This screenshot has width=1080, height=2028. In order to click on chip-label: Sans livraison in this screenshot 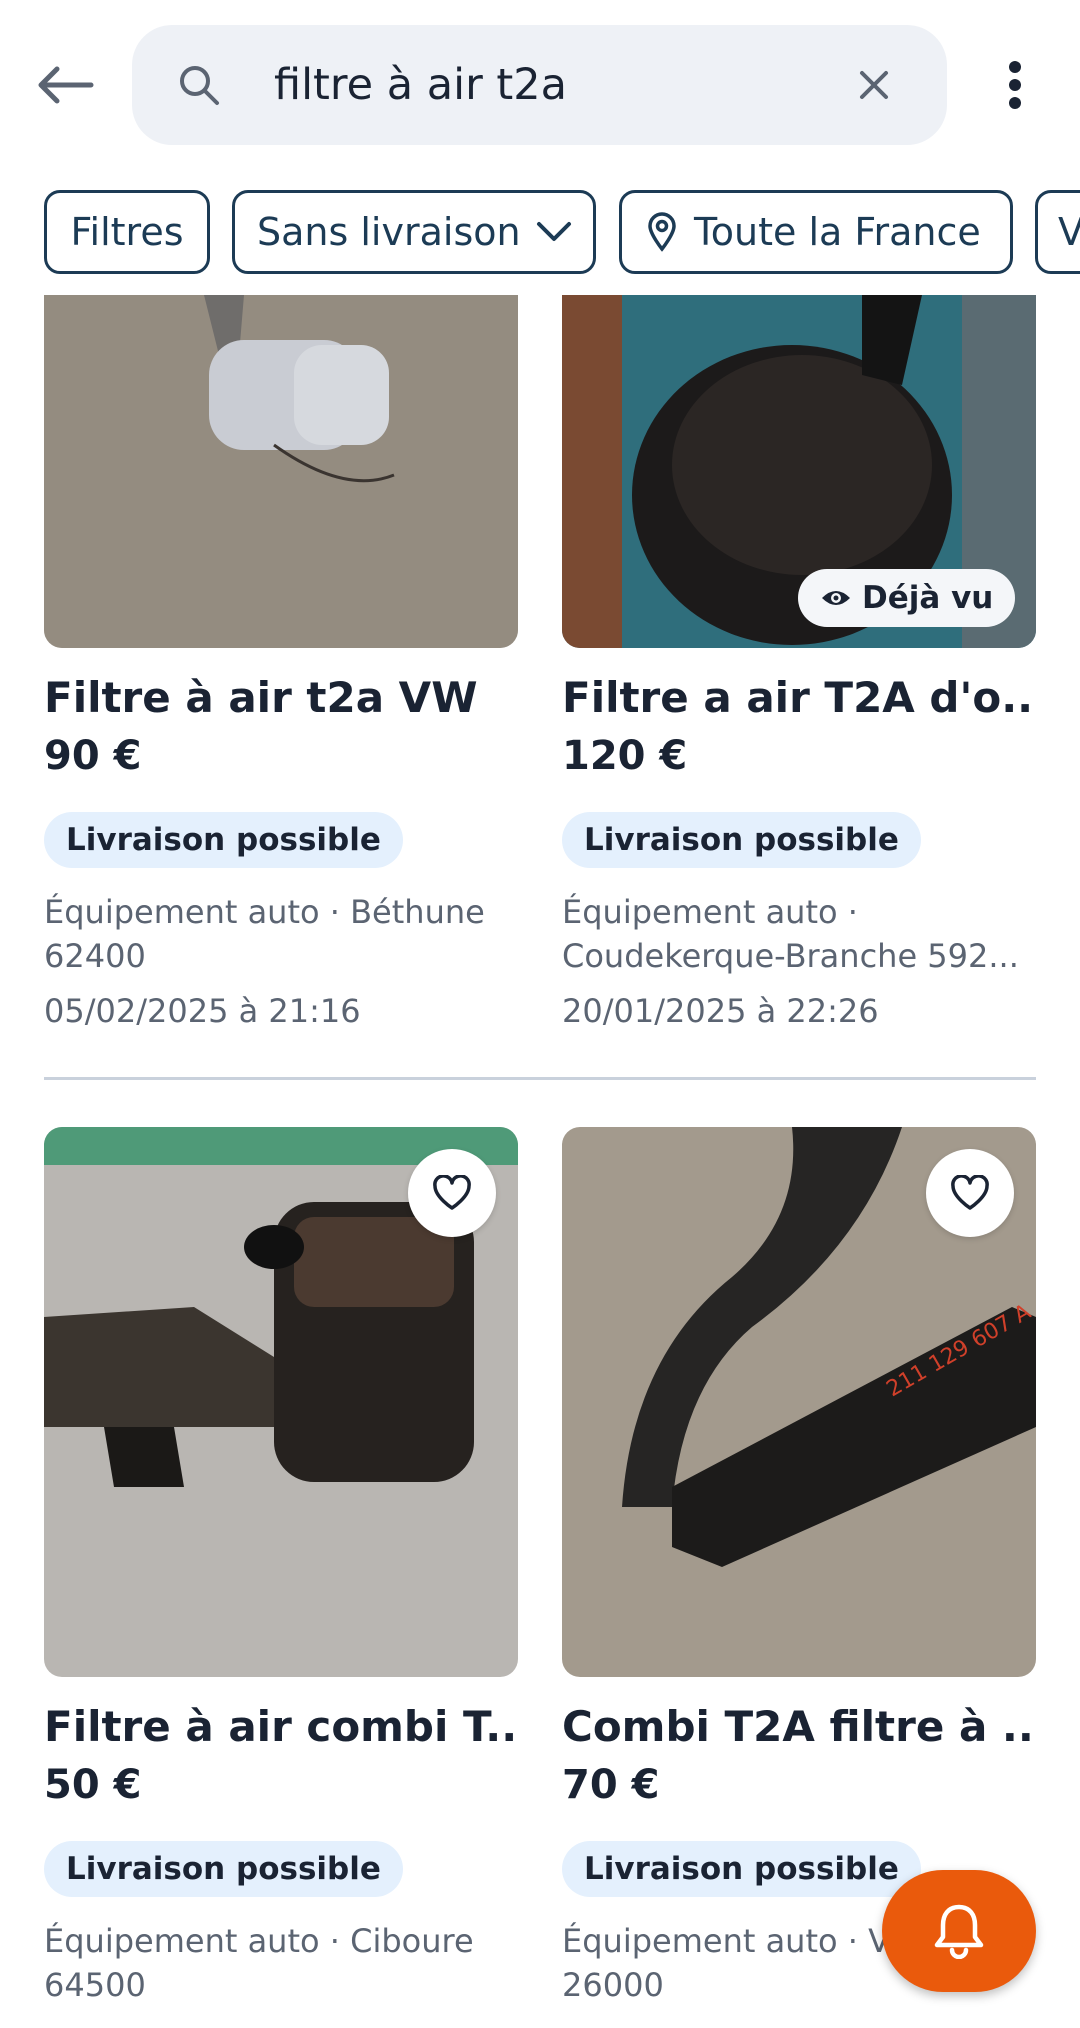, I will do `click(389, 232)`.